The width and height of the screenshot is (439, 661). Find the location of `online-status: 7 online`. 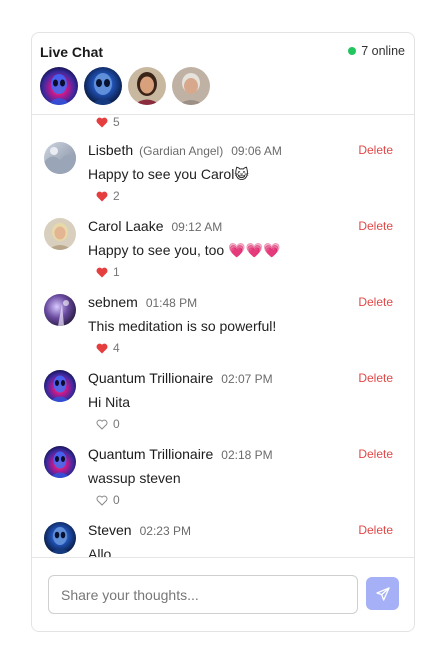

online-status: 7 online is located at coordinates (376, 51).